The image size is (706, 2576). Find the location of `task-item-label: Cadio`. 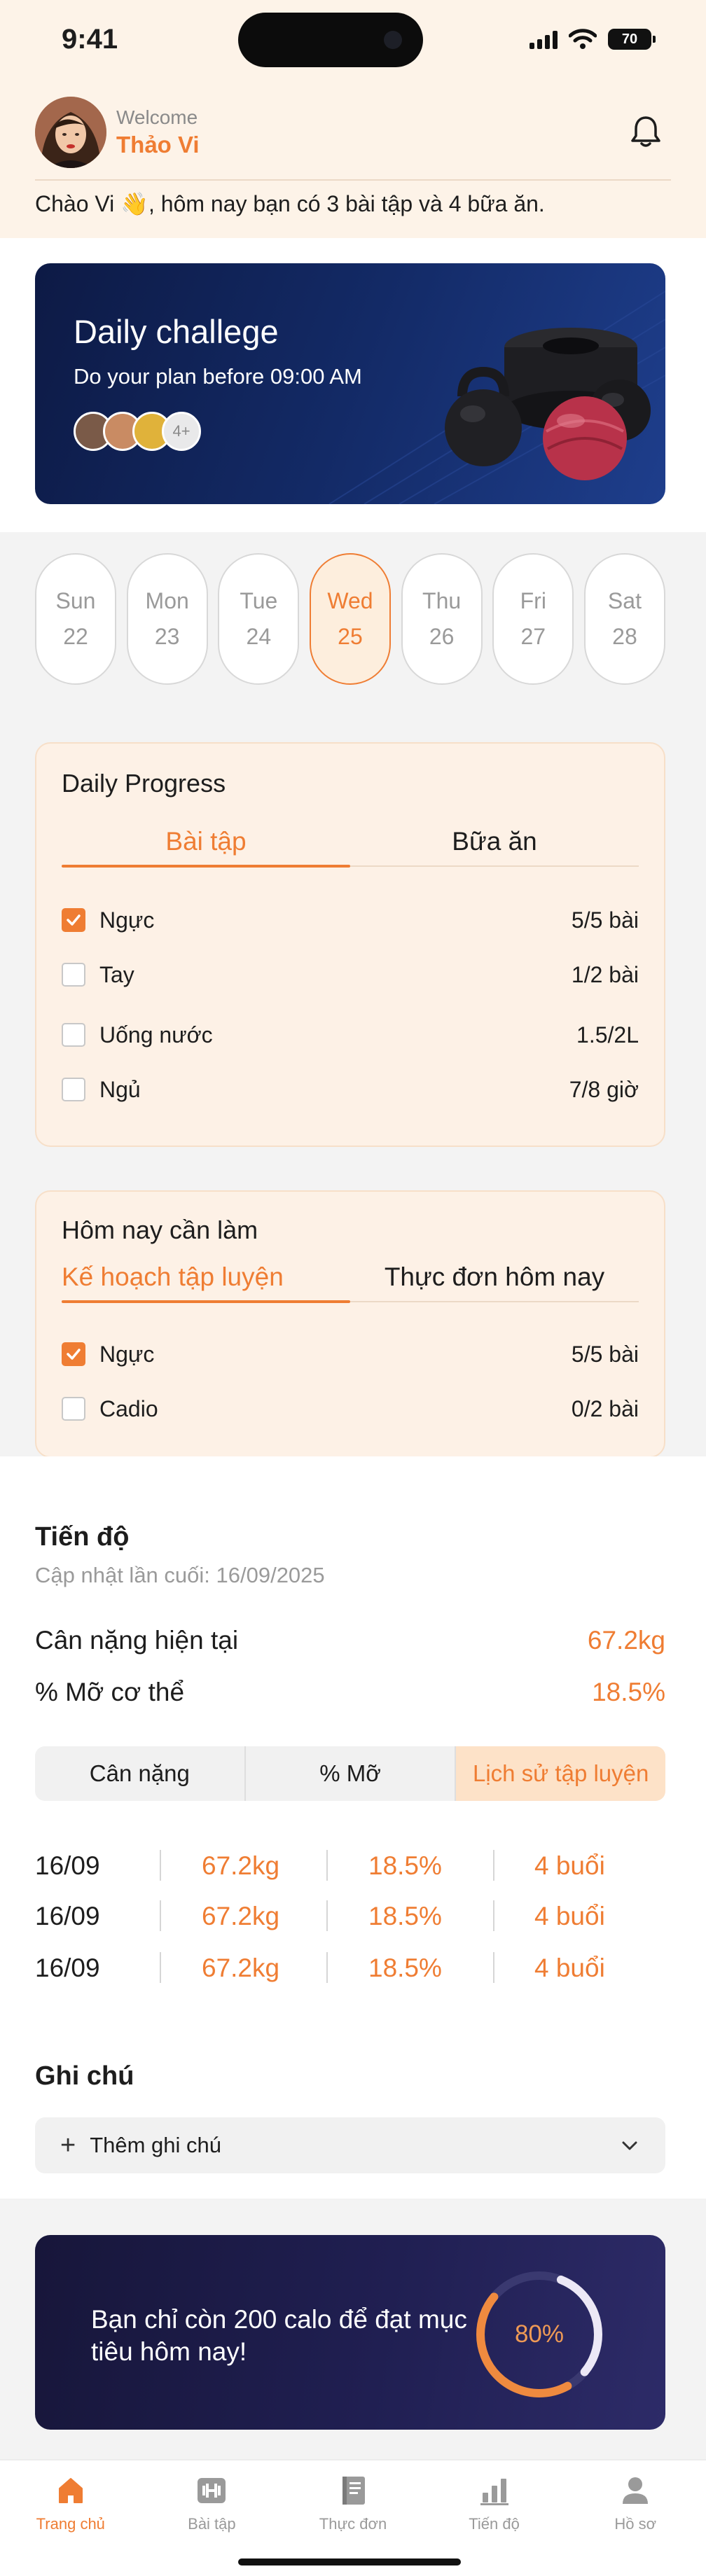

task-item-label: Cadio is located at coordinates (128, 1408).